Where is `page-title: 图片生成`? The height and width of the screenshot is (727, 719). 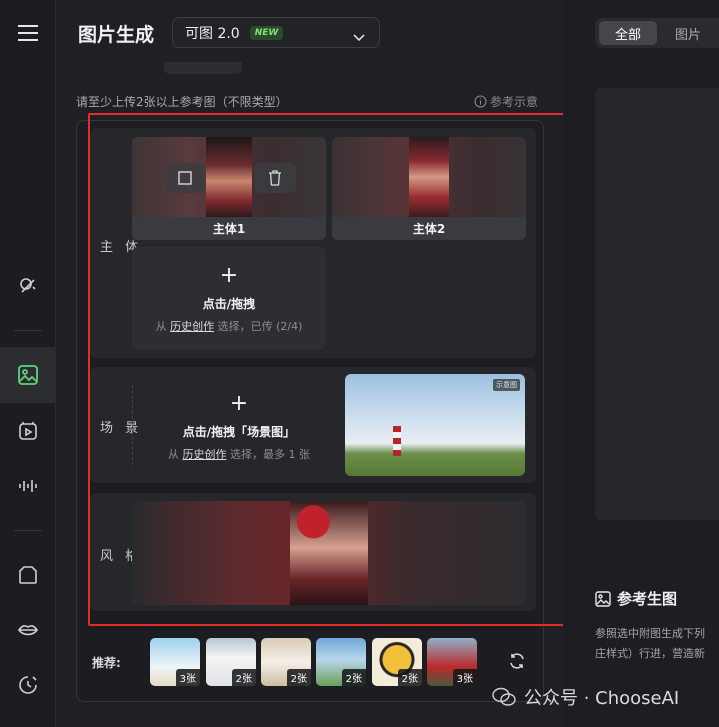
page-title: 图片生成 is located at coordinates (116, 35).